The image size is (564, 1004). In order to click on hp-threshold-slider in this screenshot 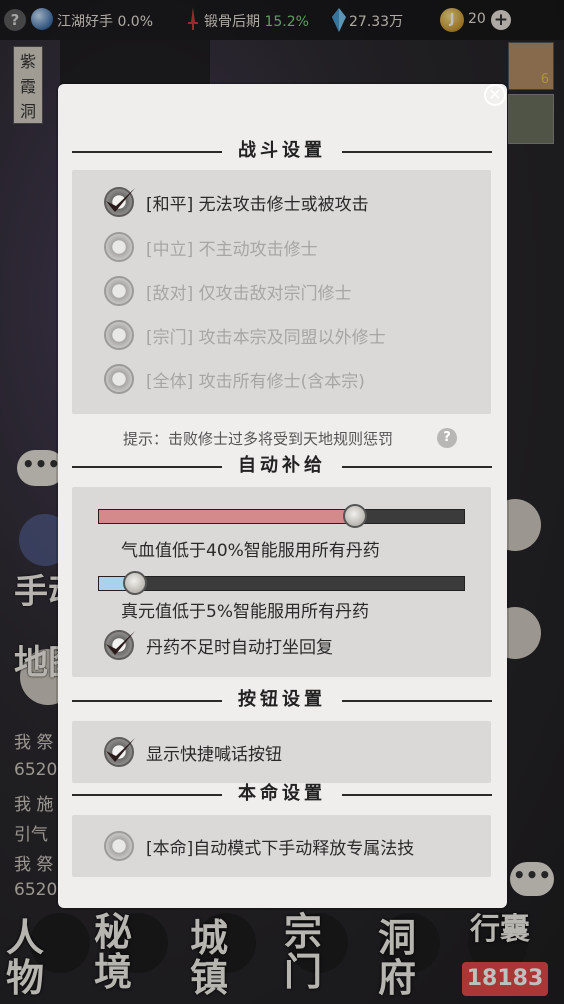, I will do `click(281, 516)`.